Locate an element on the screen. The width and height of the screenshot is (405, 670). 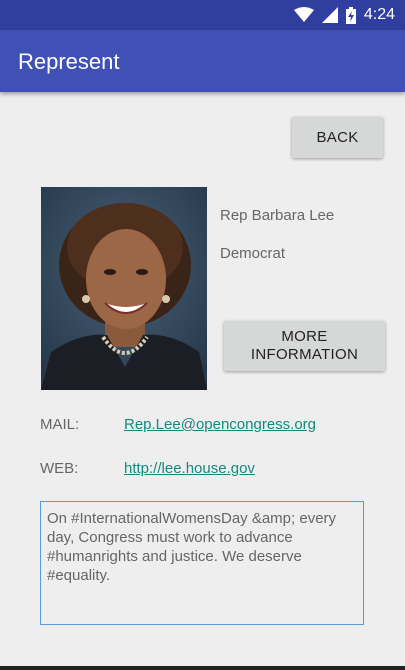
representative-party: Democrat is located at coordinates (253, 253).